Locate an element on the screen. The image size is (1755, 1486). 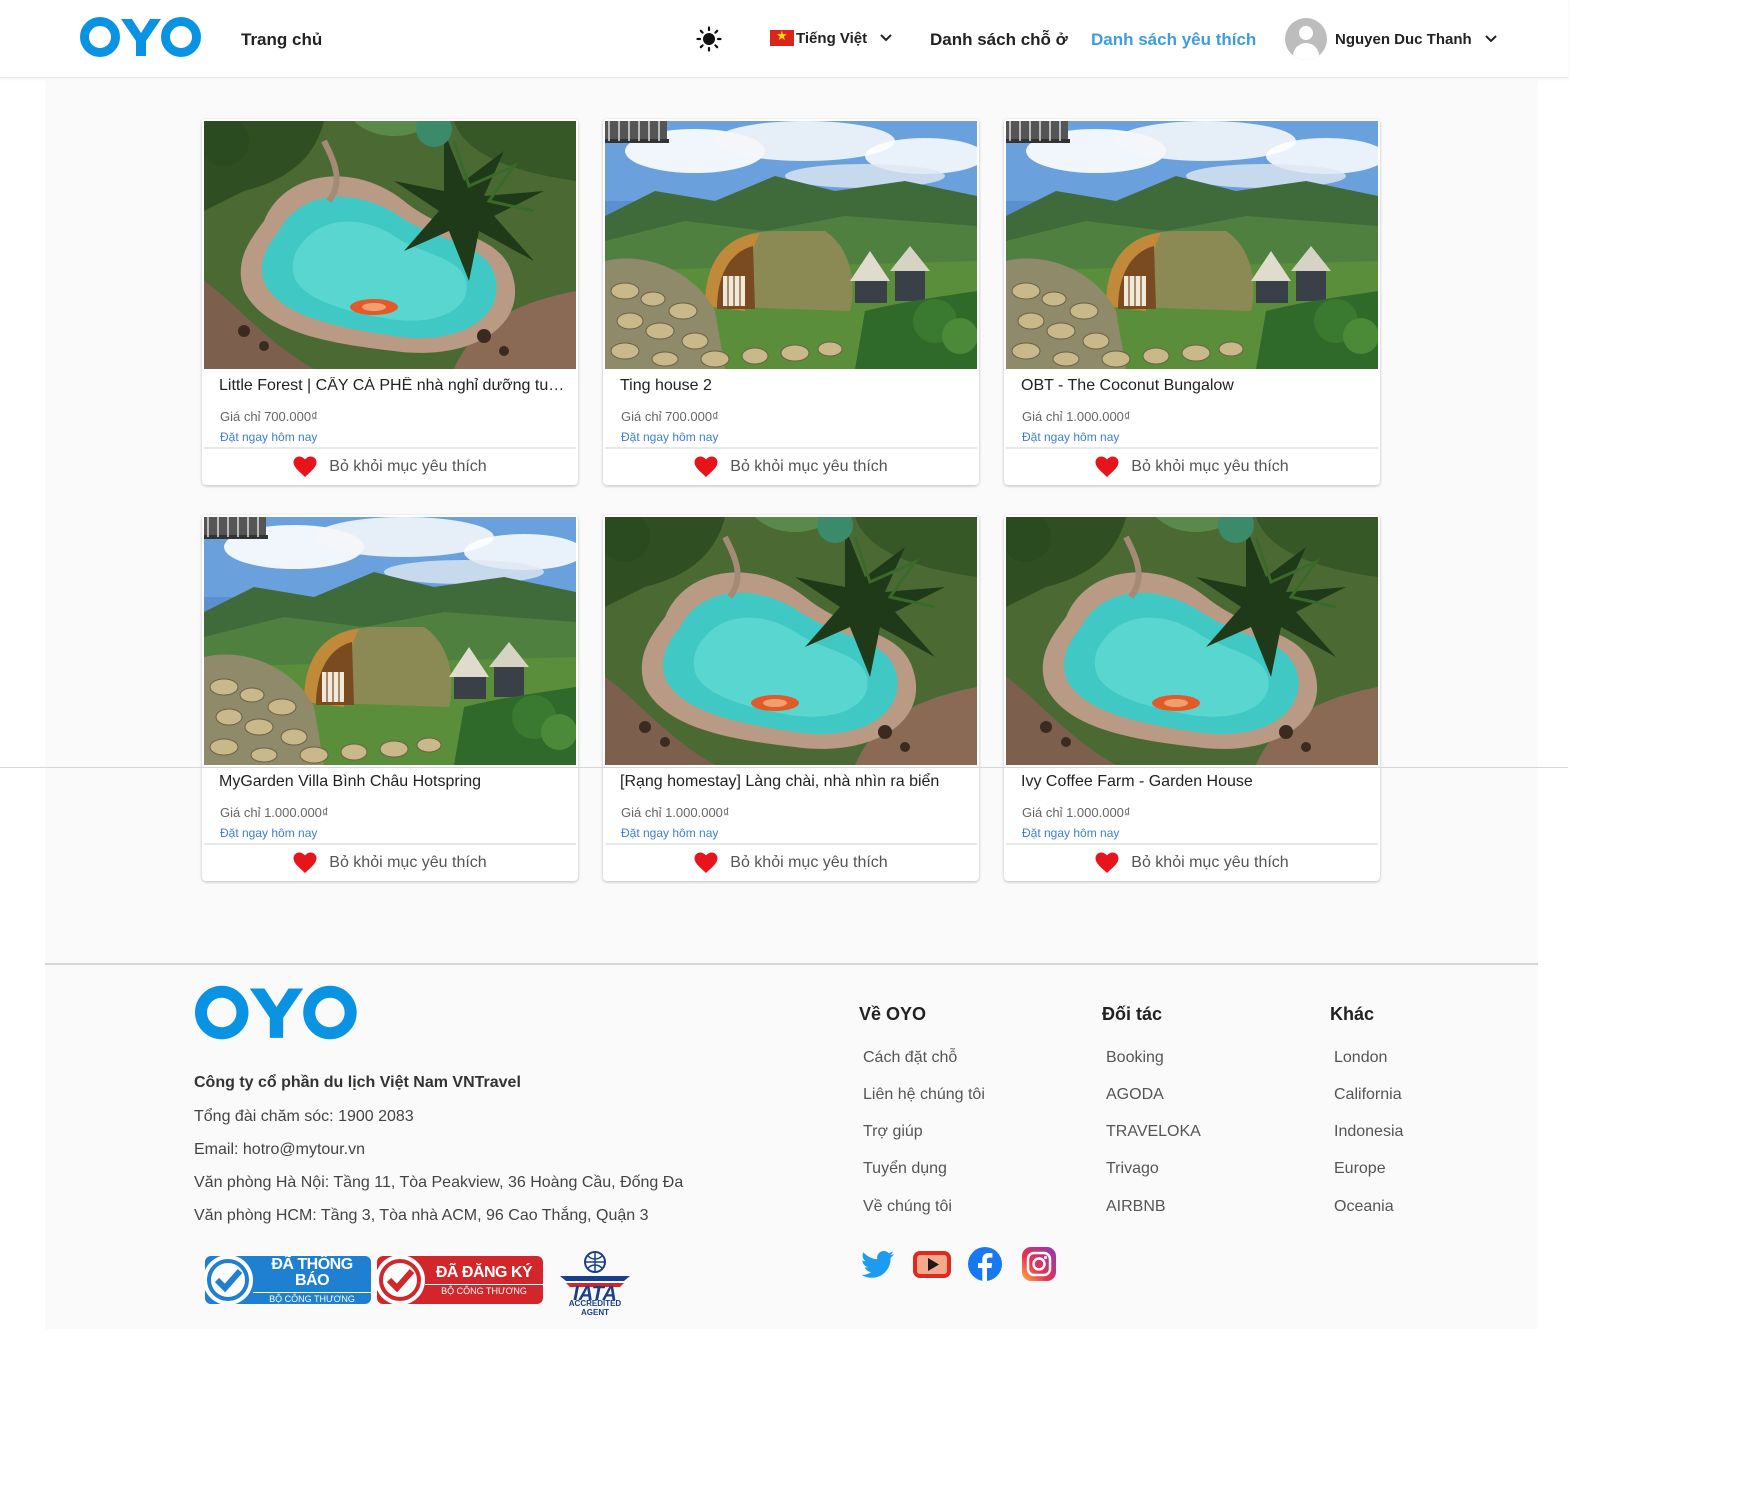
footer-link: Indonesia is located at coordinates (1368, 1132).